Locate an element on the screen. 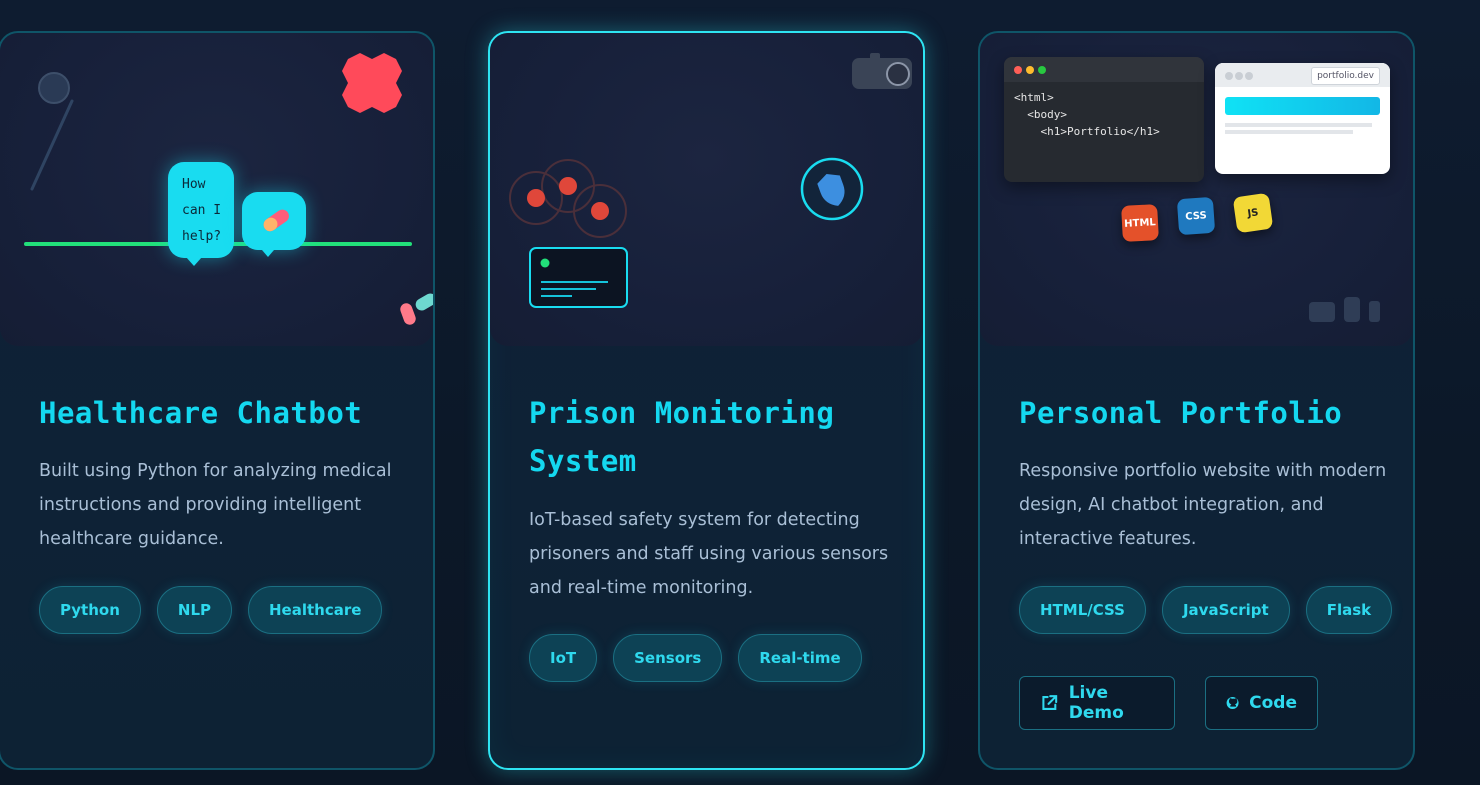  tag-healthcare: Healthcare is located at coordinates (315, 610).